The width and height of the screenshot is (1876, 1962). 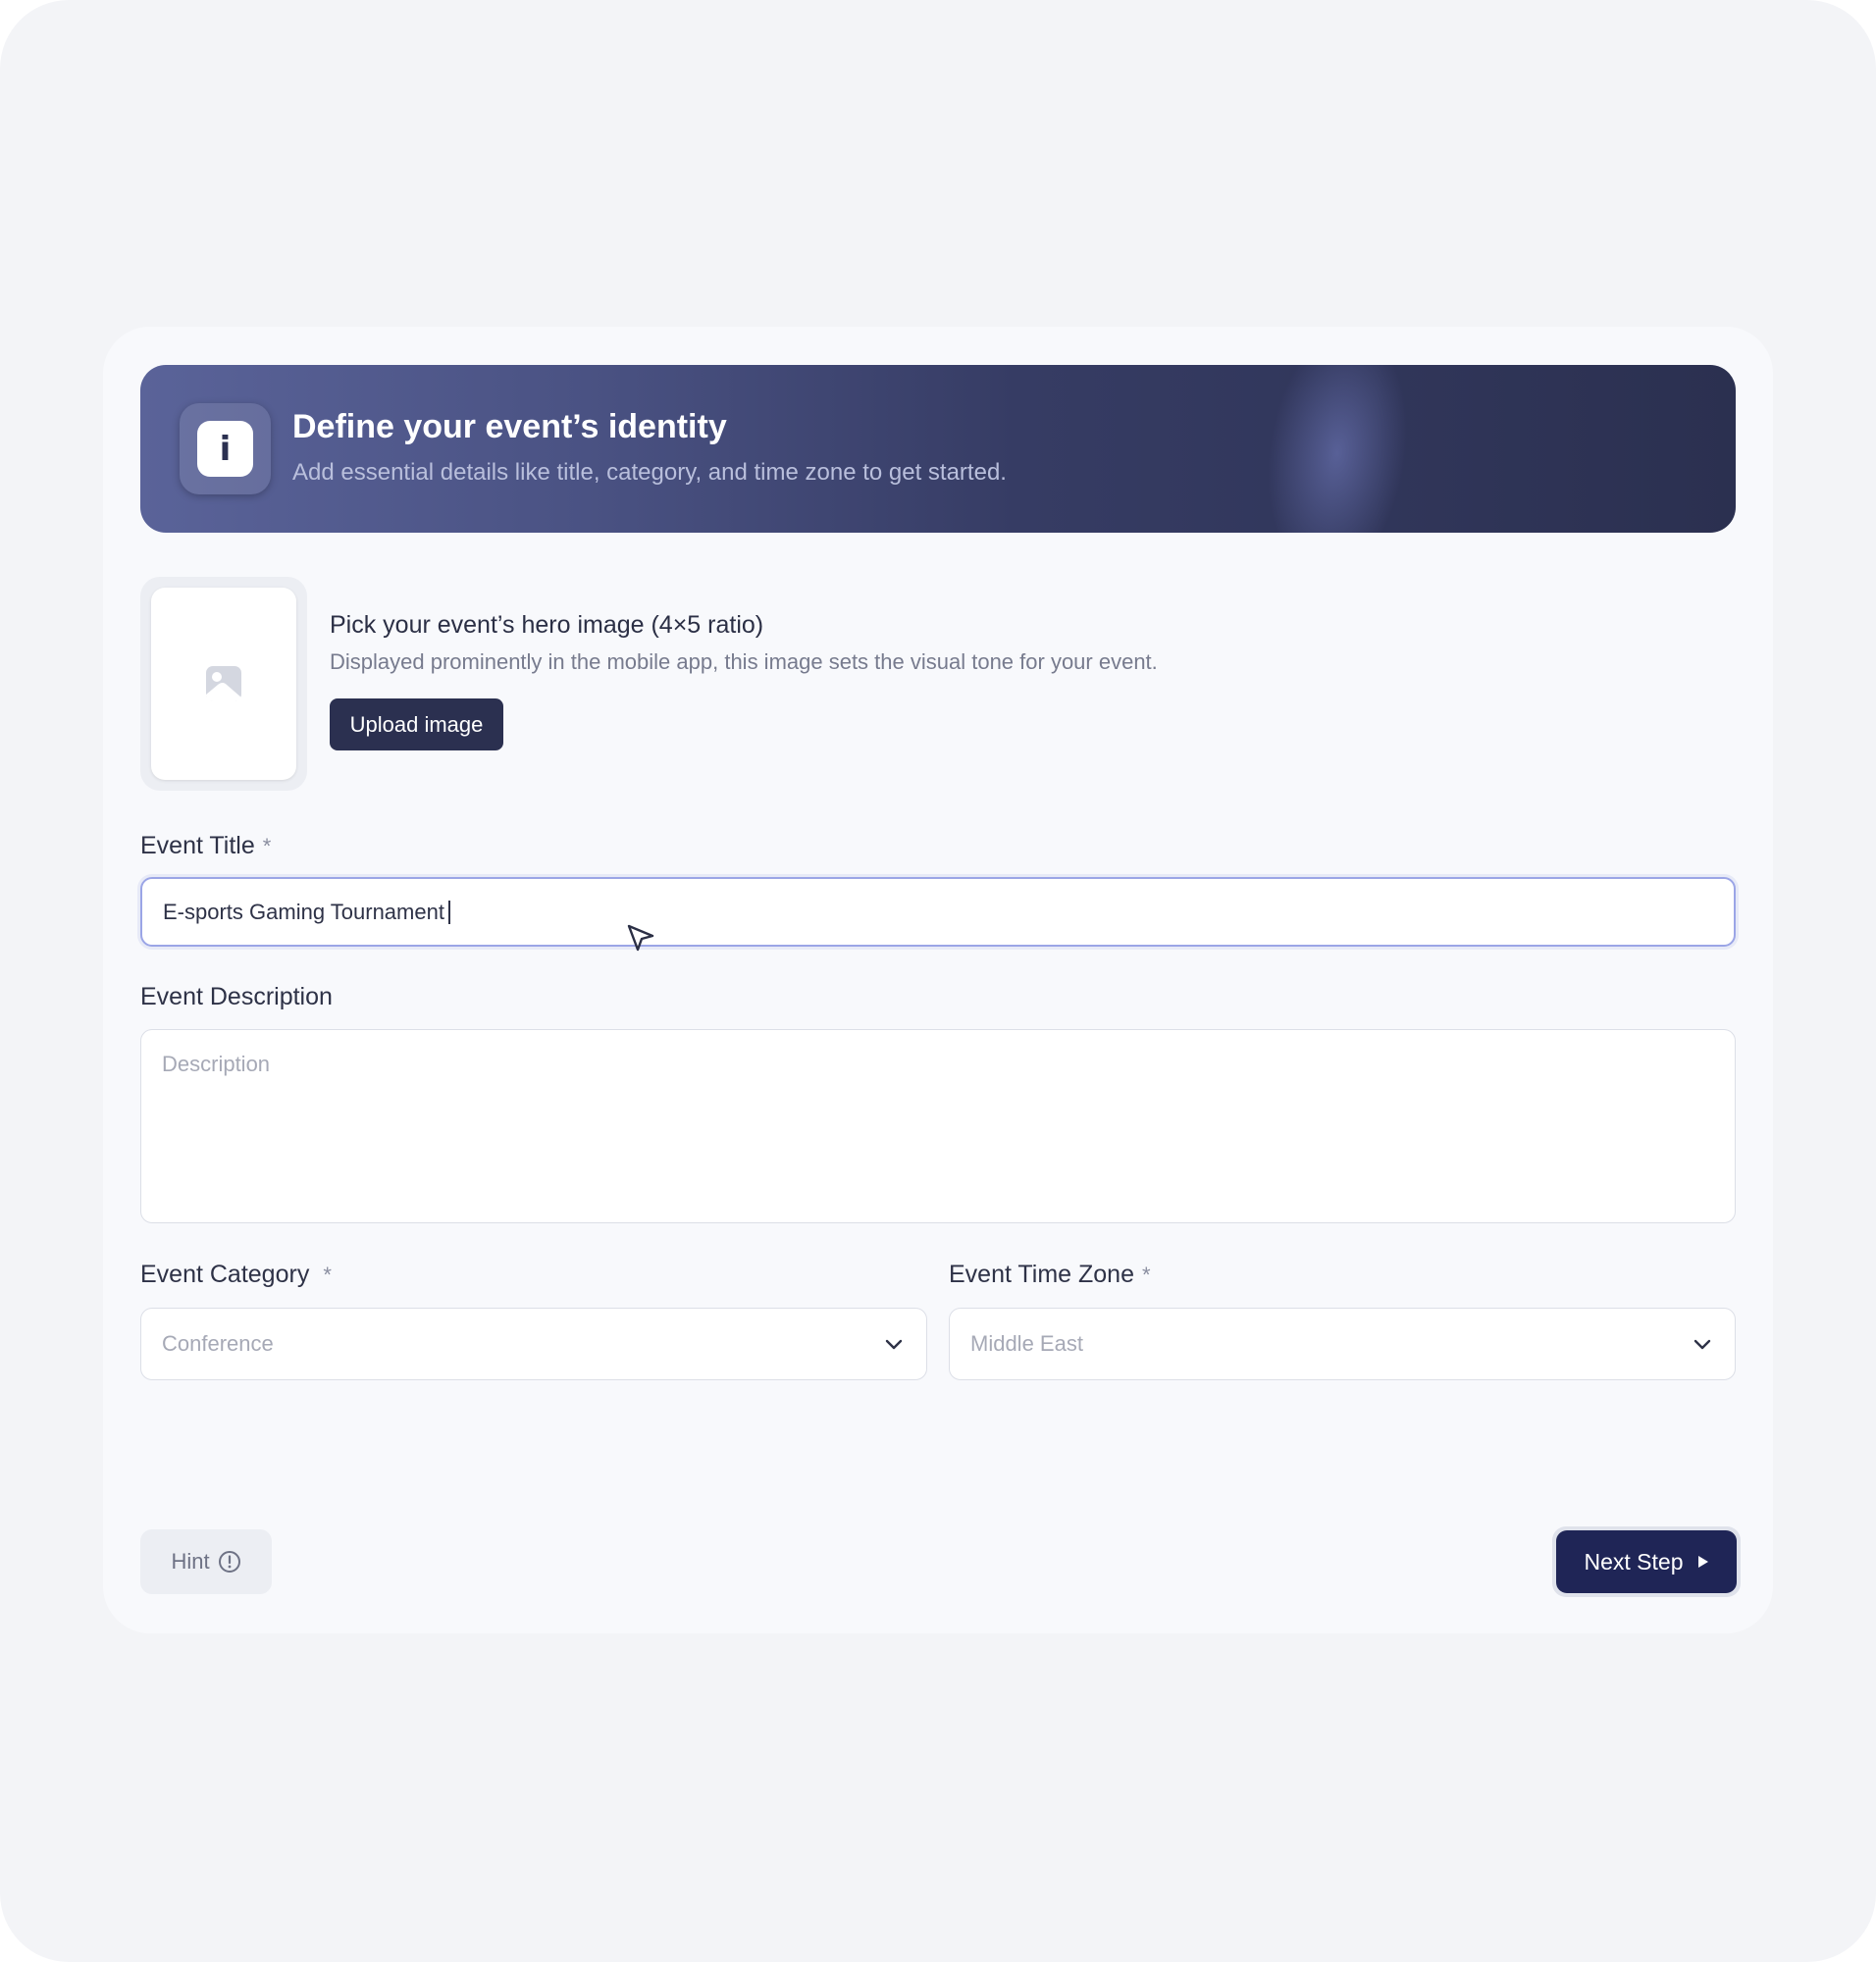 What do you see at coordinates (1634, 1561) in the screenshot?
I see `next-step-label: Next Step` at bounding box center [1634, 1561].